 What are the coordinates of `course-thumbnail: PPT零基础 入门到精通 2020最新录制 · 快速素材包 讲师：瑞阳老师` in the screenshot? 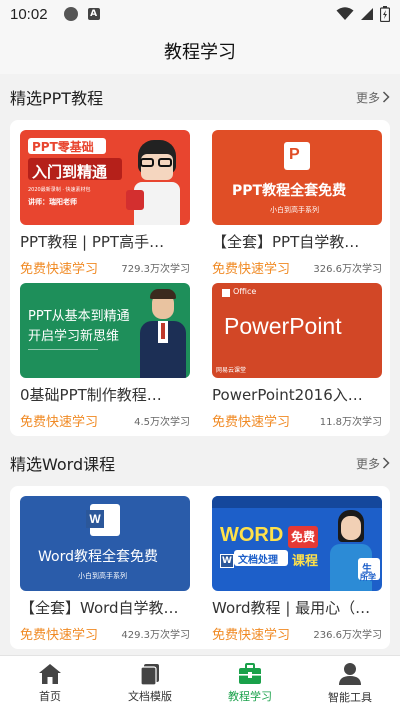 It's located at (105, 177).